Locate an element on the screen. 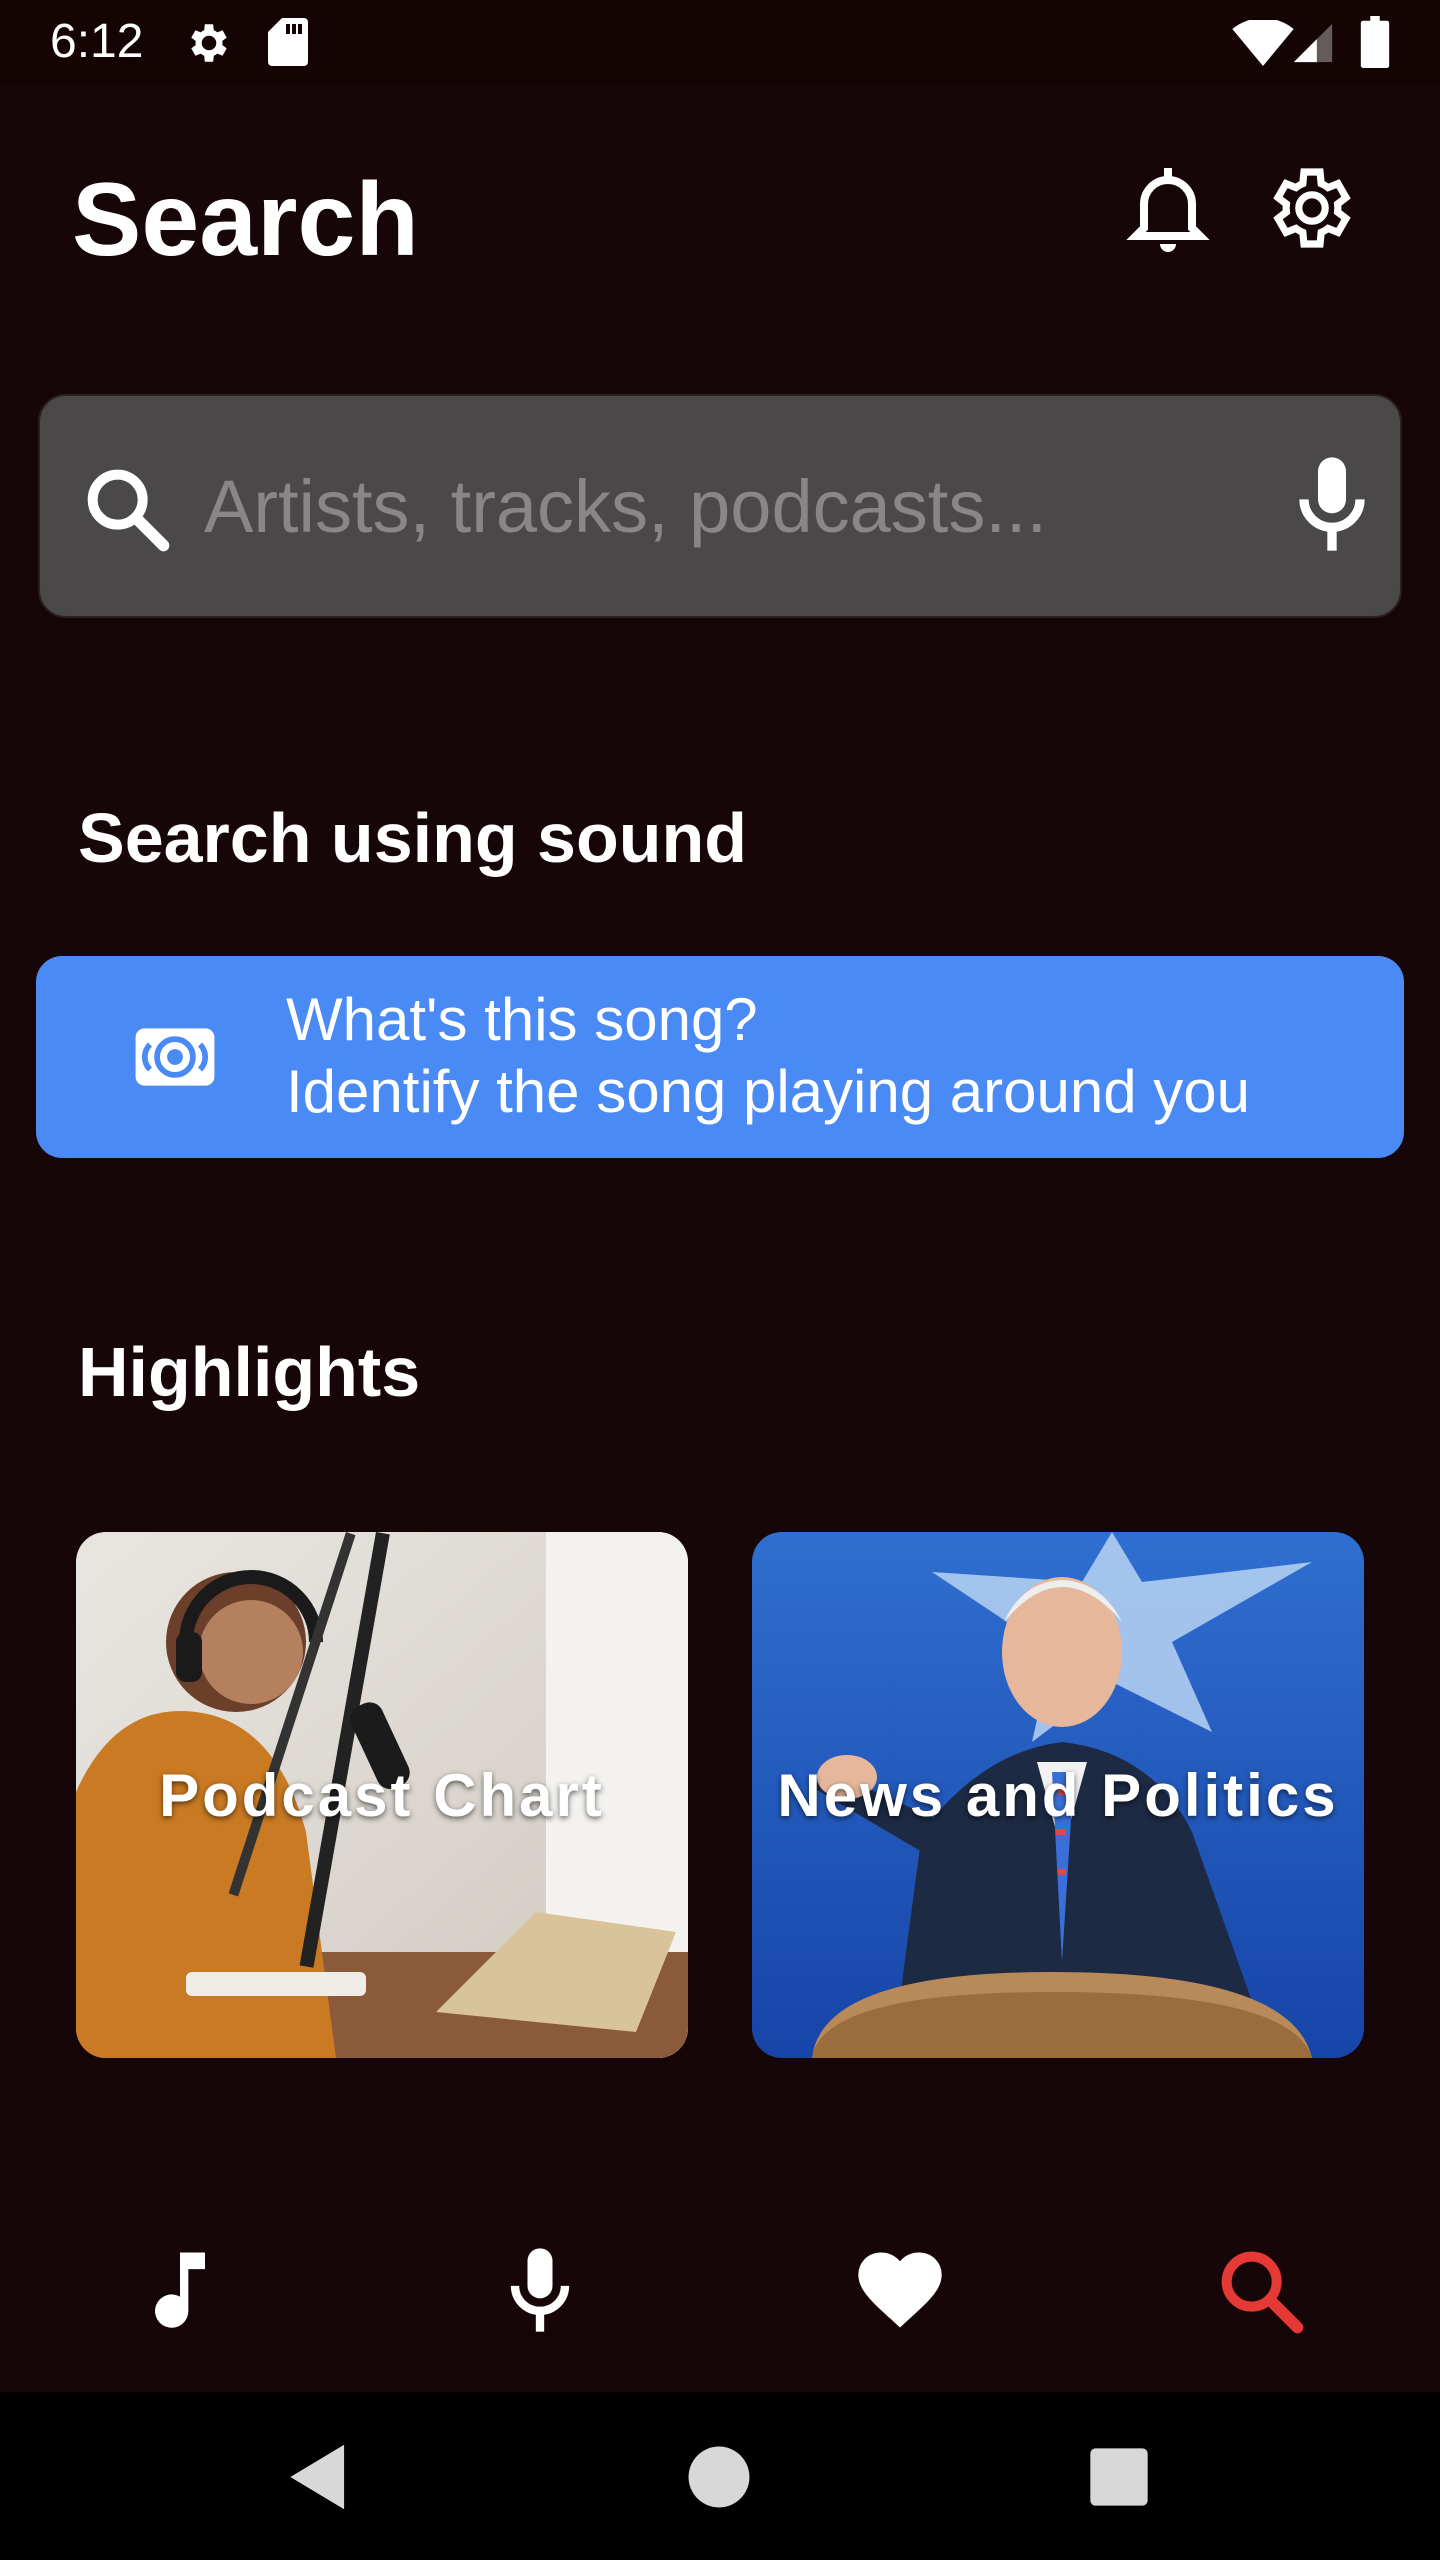 This screenshot has width=1440, height=2560. settings-icon is located at coordinates (1312, 208).